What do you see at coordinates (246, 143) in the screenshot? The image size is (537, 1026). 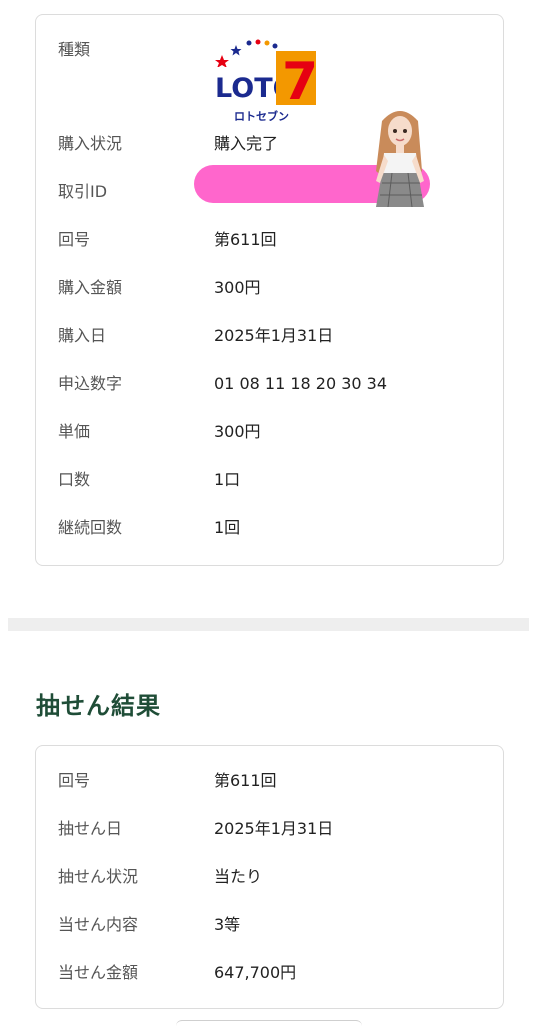 I see `purchase-status-value: 購入完了` at bounding box center [246, 143].